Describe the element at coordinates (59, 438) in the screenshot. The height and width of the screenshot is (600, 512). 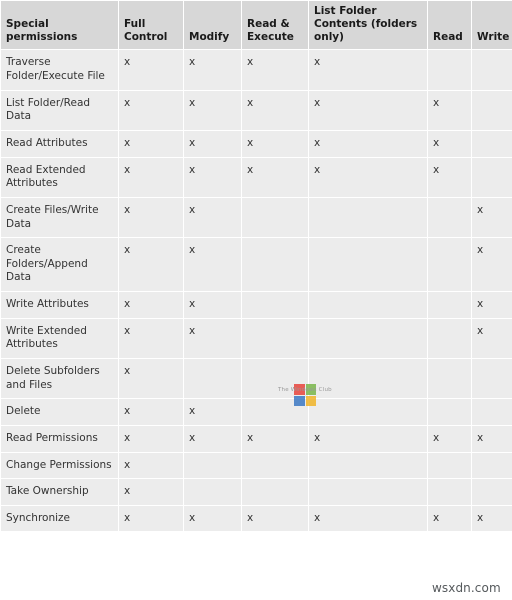
I see `permission-name-cell: Read Permissions` at that location.